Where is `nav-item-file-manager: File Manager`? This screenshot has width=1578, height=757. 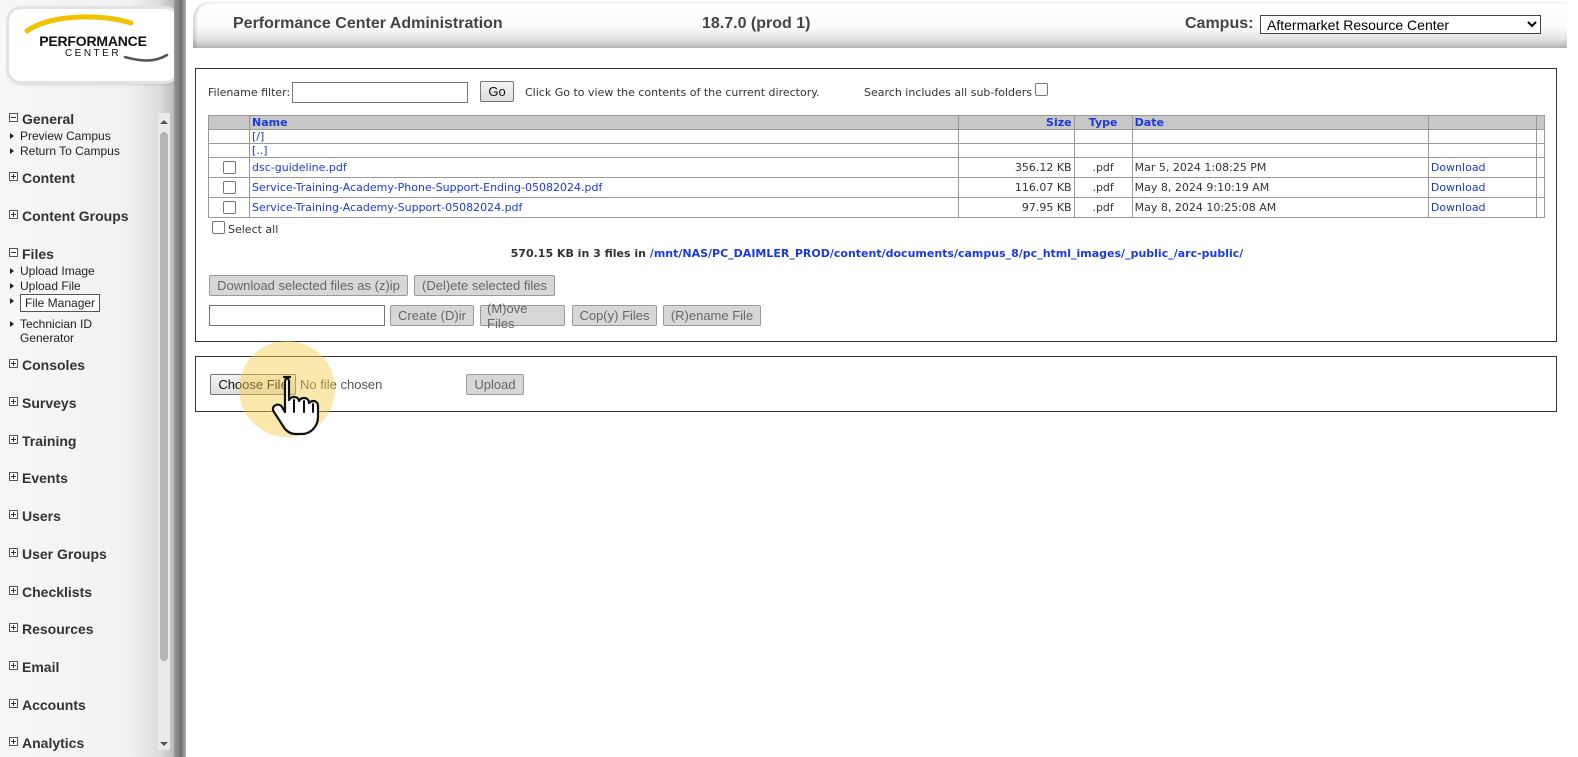 nav-item-file-manager: File Manager is located at coordinates (55, 303).